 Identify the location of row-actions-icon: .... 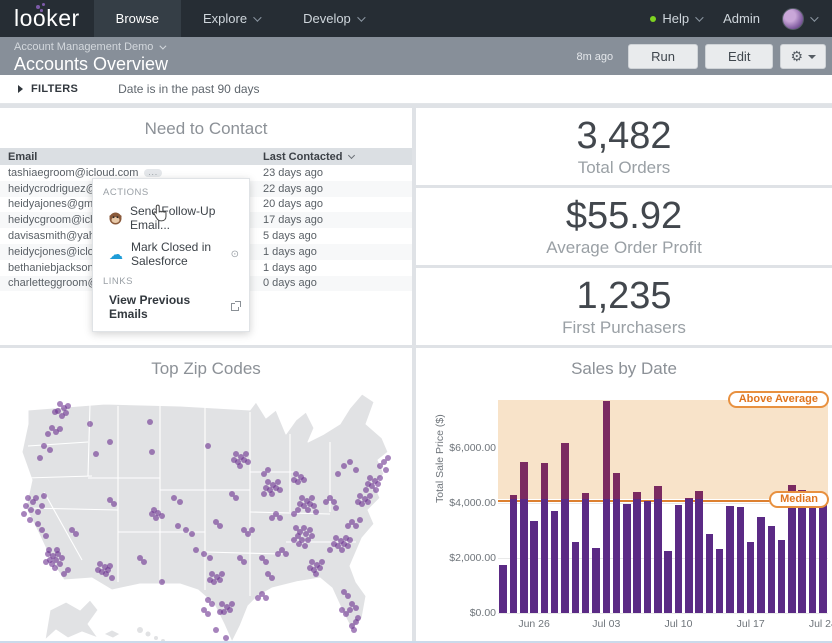
(153, 172).